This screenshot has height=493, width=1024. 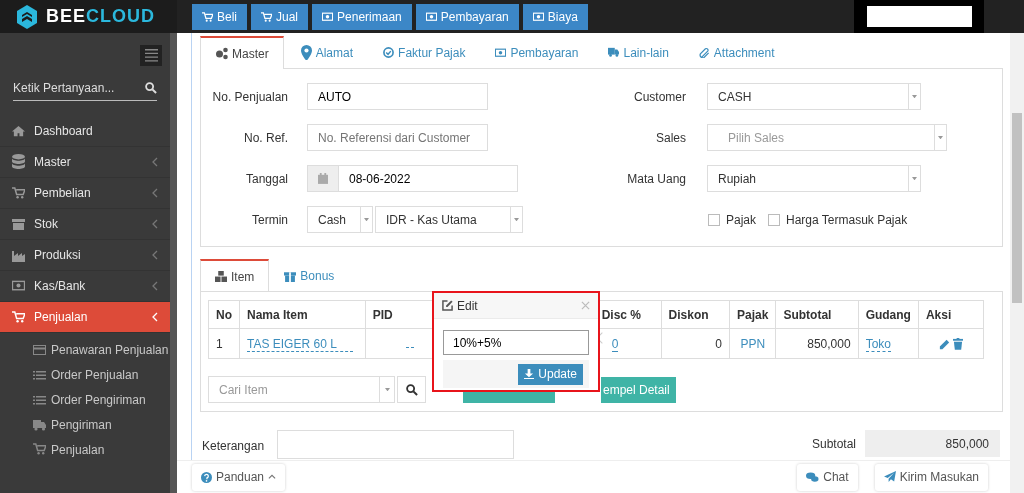 I want to click on column-header: Gudang, so click(x=888, y=314).